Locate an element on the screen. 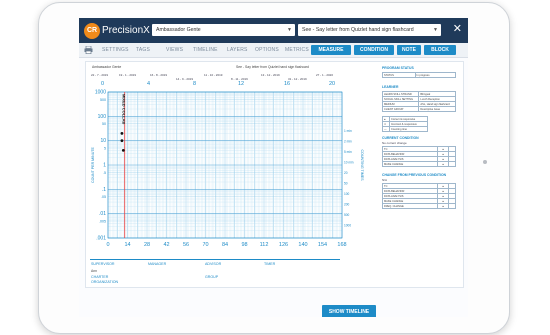  x-tick-label: 14 is located at coordinates (127, 245).